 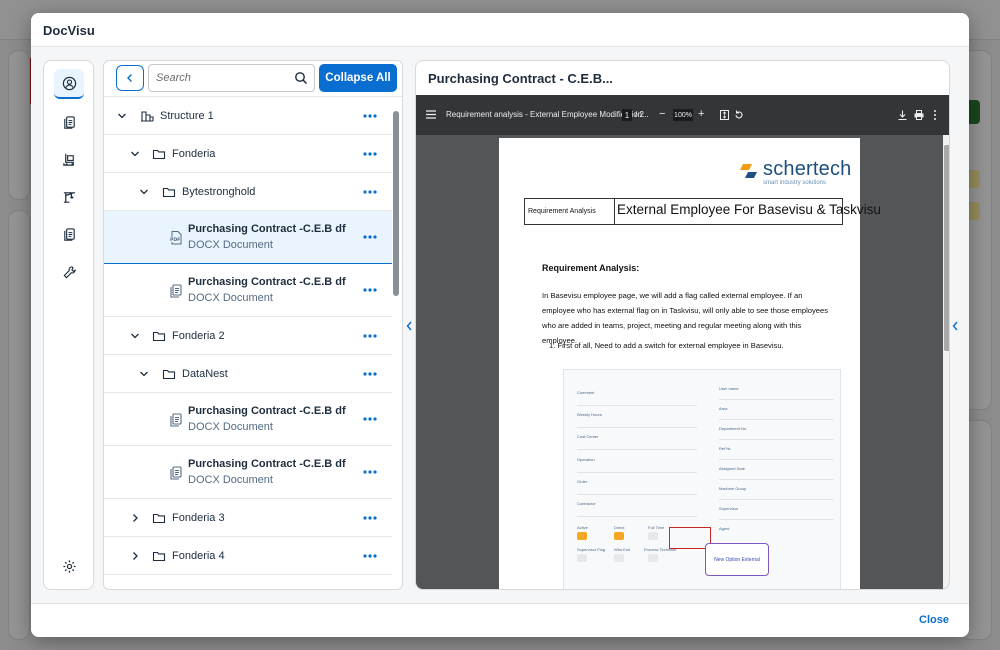 I want to click on form-toggle-off, so click(x=653, y=558).